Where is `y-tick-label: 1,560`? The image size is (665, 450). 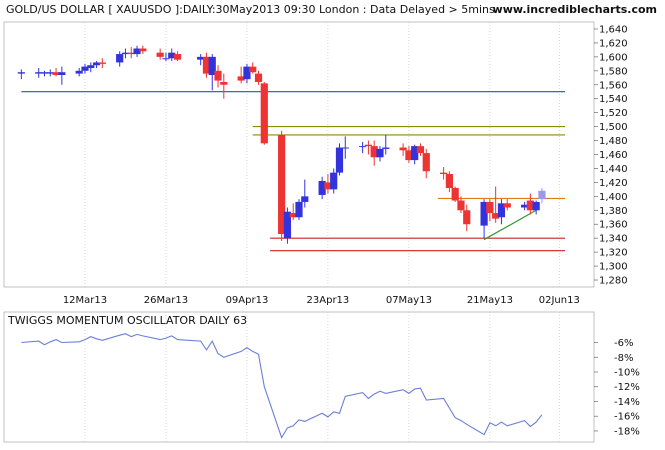
y-tick-label: 1,560 is located at coordinates (613, 85).